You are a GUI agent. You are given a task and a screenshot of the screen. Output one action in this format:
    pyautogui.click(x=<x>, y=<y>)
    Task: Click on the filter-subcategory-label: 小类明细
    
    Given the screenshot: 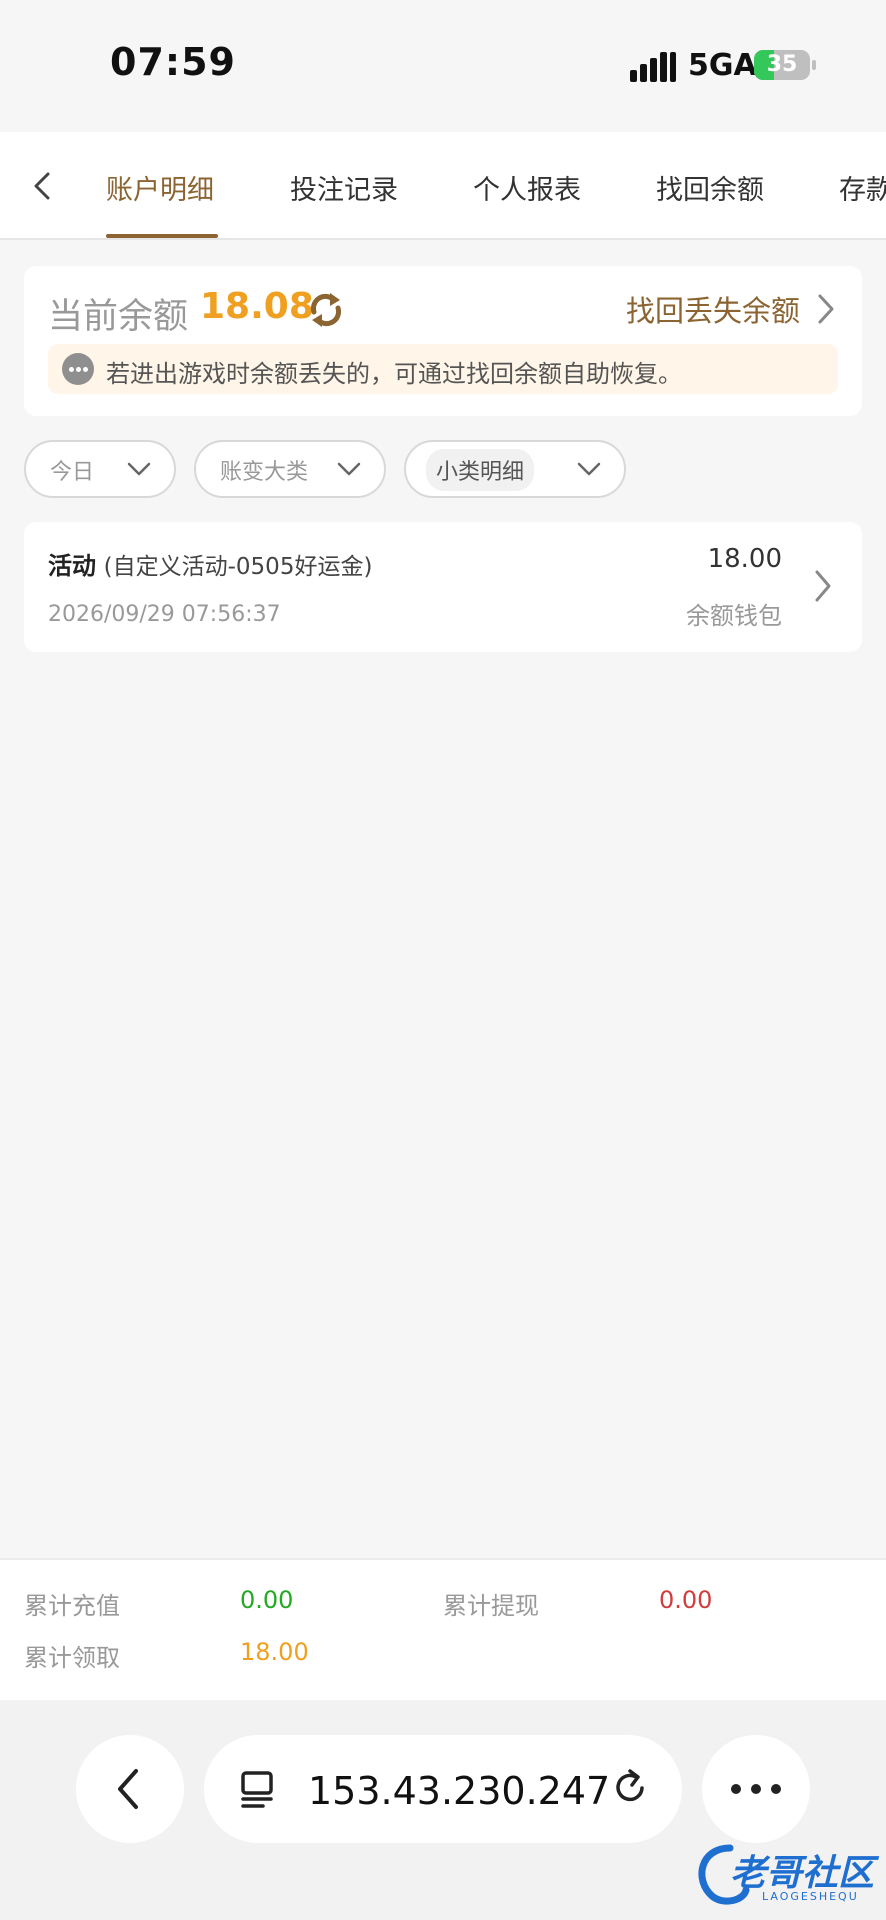 What is the action you would take?
    pyautogui.click(x=480, y=470)
    